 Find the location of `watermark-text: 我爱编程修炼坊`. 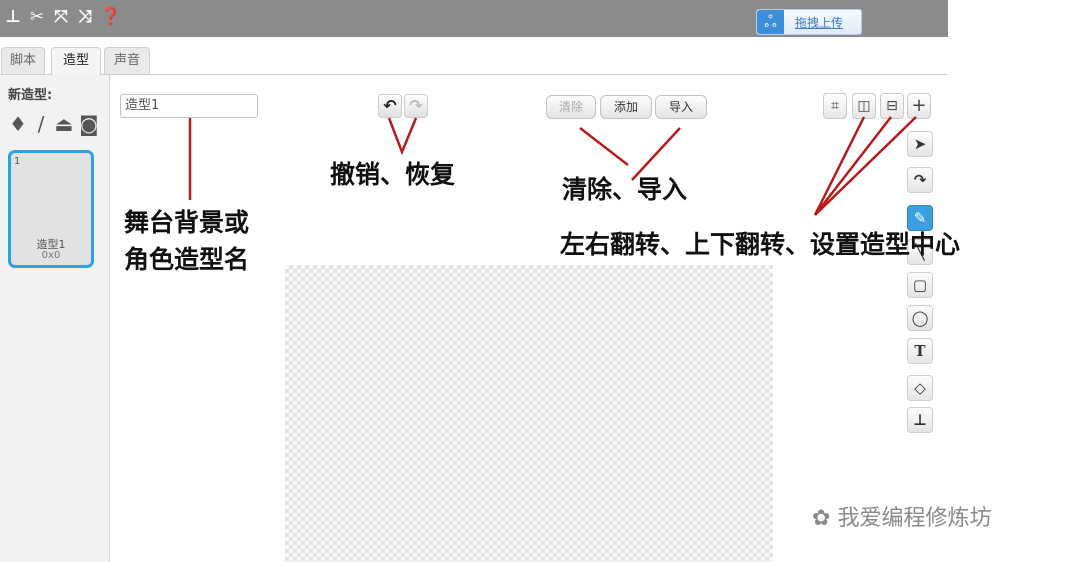

watermark-text: 我爱编程修炼坊 is located at coordinates (914, 518).